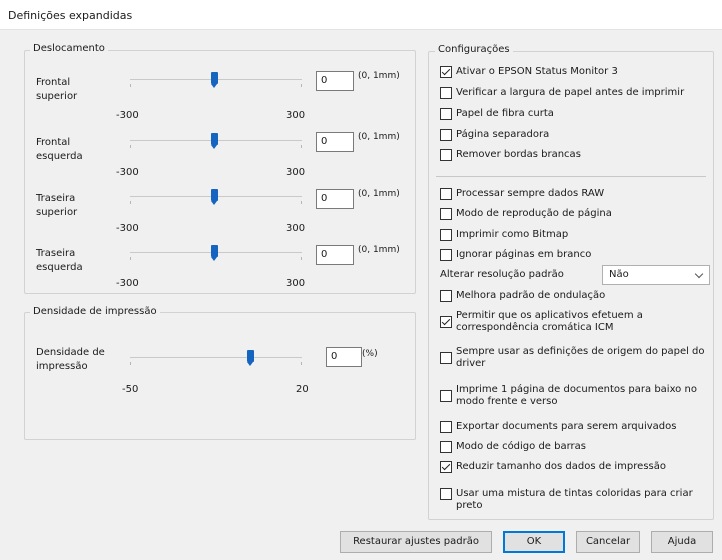 Image resolution: width=722 pixels, height=560 pixels. I want to click on densidade-slider-thumb, so click(250, 358).